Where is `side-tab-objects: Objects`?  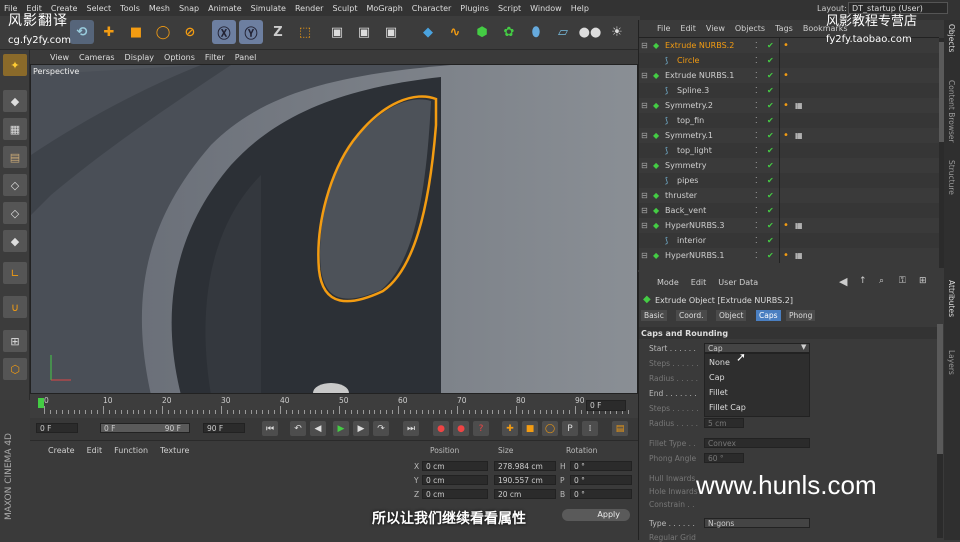
side-tab-objects: Objects is located at coordinates (951, 38).